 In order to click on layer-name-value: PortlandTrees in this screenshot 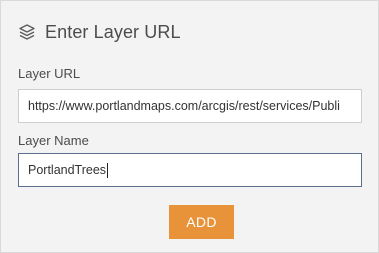, I will do `click(67, 170)`.